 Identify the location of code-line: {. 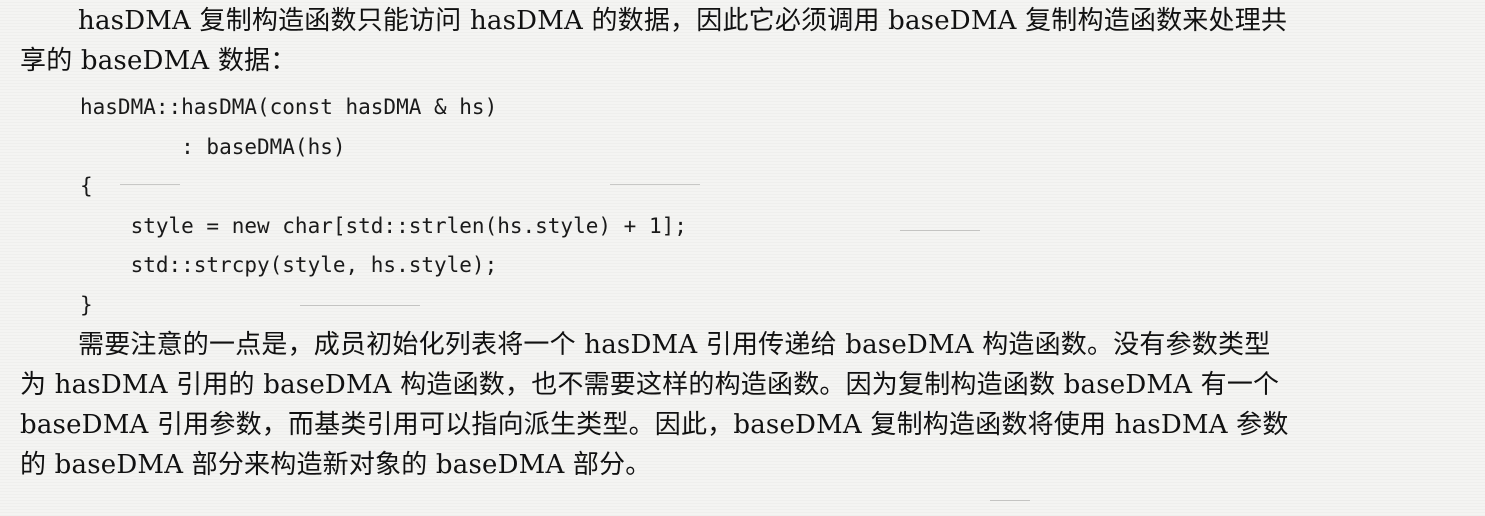
(86, 186).